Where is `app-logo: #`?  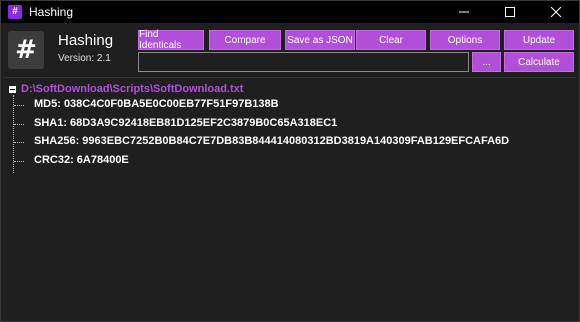
app-logo: # is located at coordinates (26, 50).